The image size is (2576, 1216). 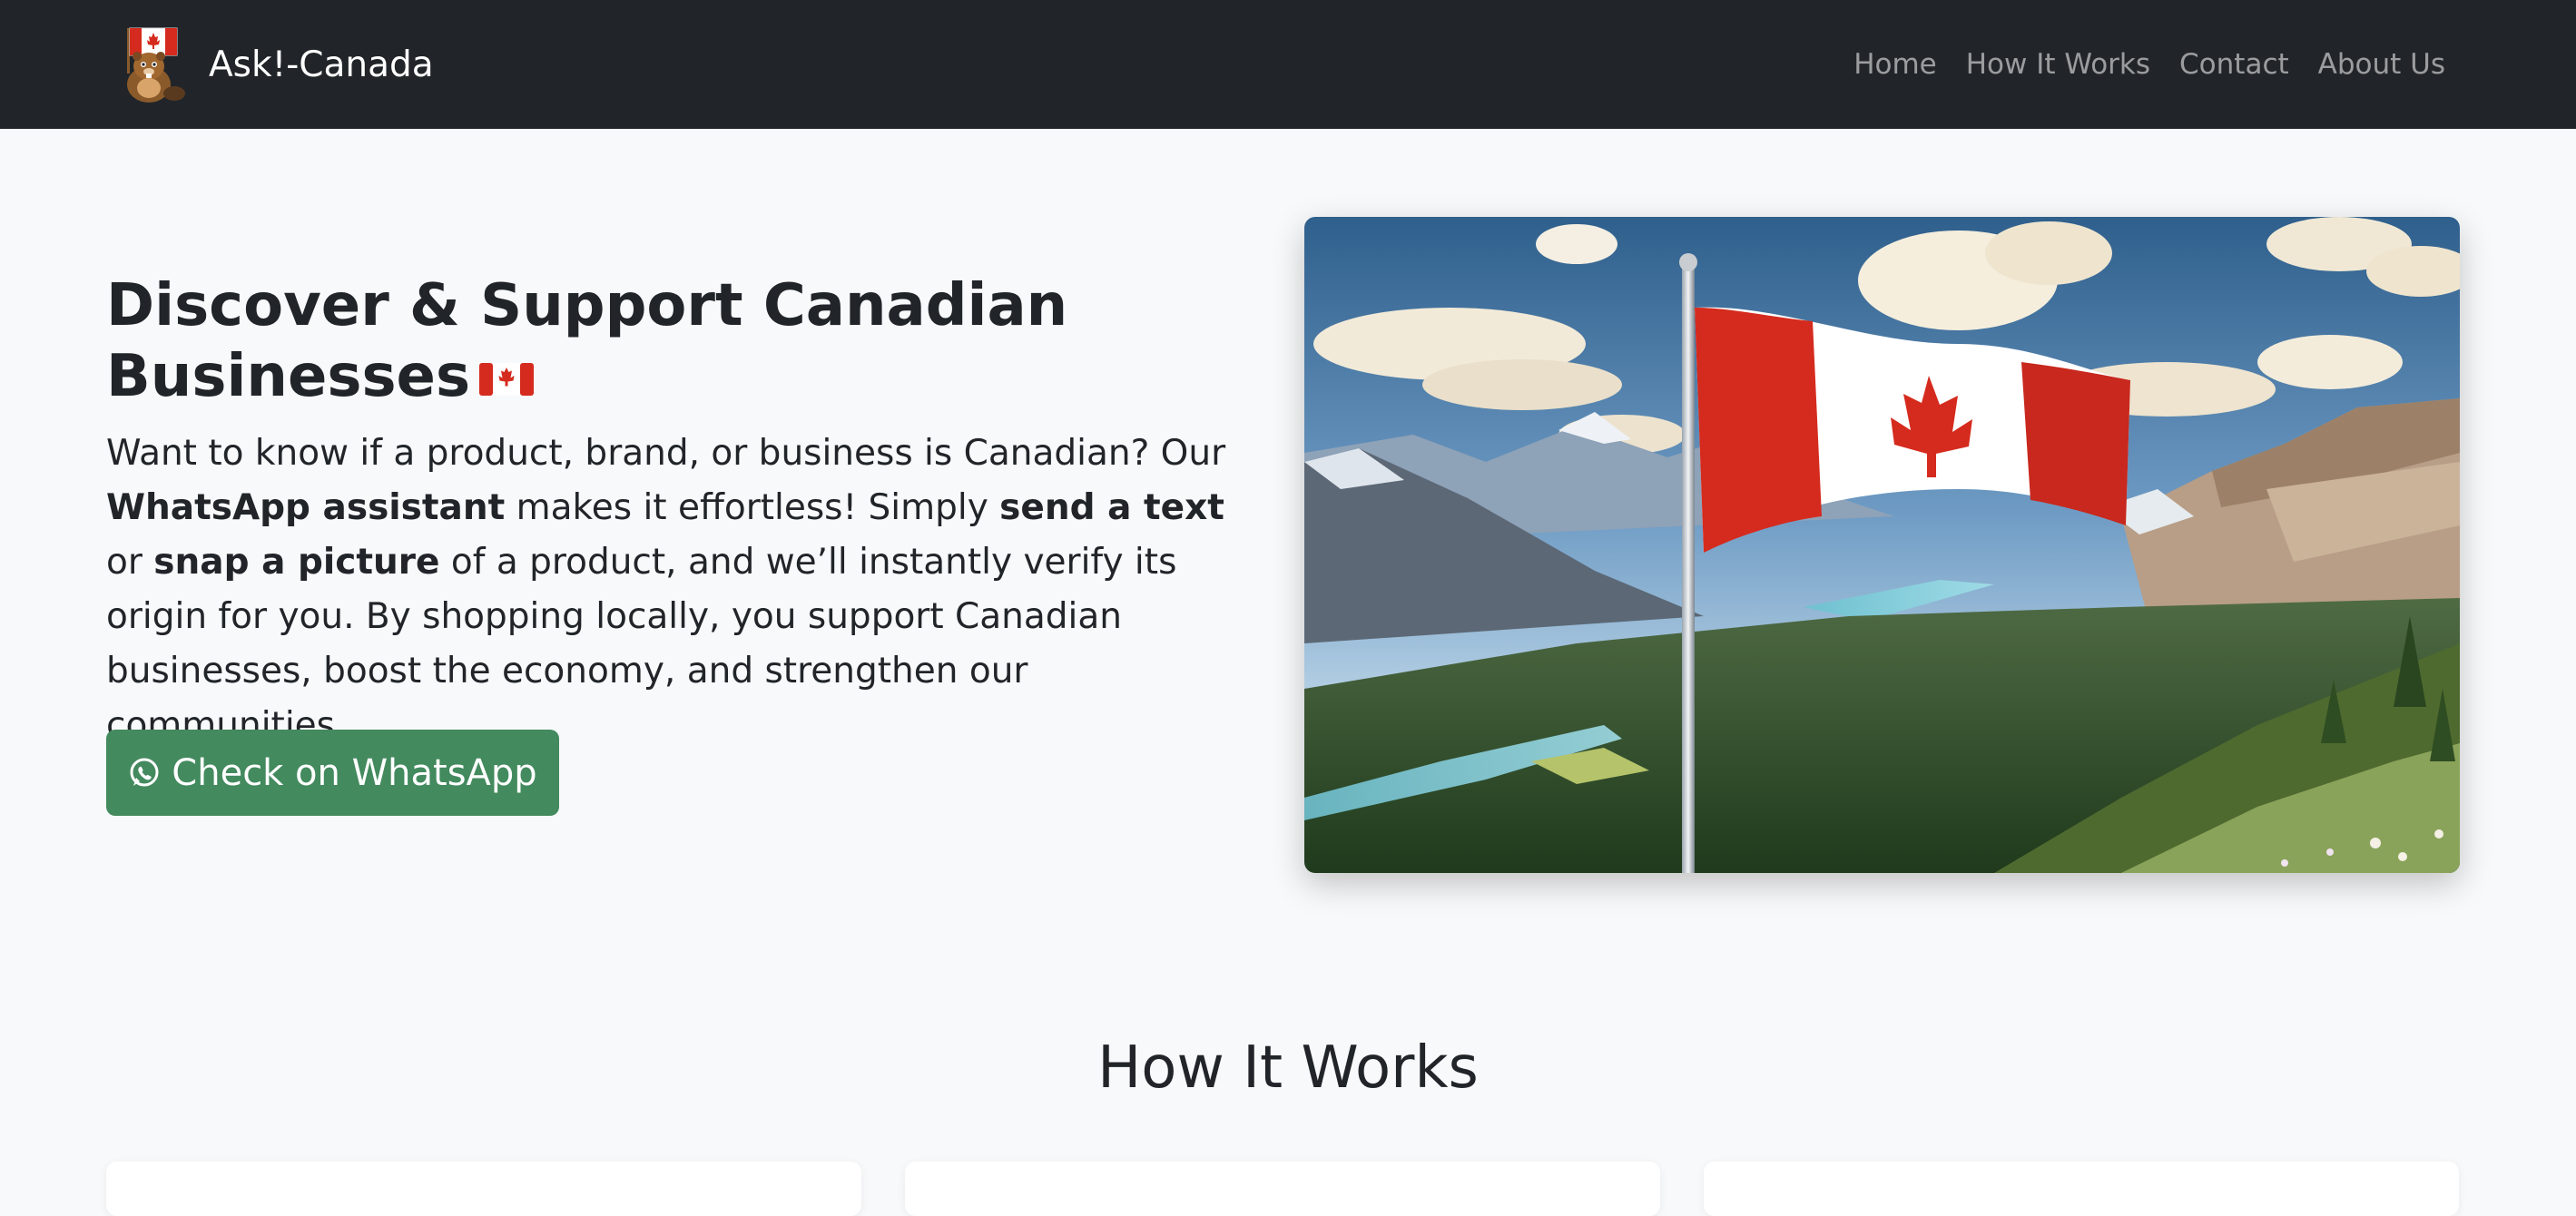 What do you see at coordinates (587, 341) in the screenshot?
I see `hero-title-text: Discover & Support Canadian Businesses` at bounding box center [587, 341].